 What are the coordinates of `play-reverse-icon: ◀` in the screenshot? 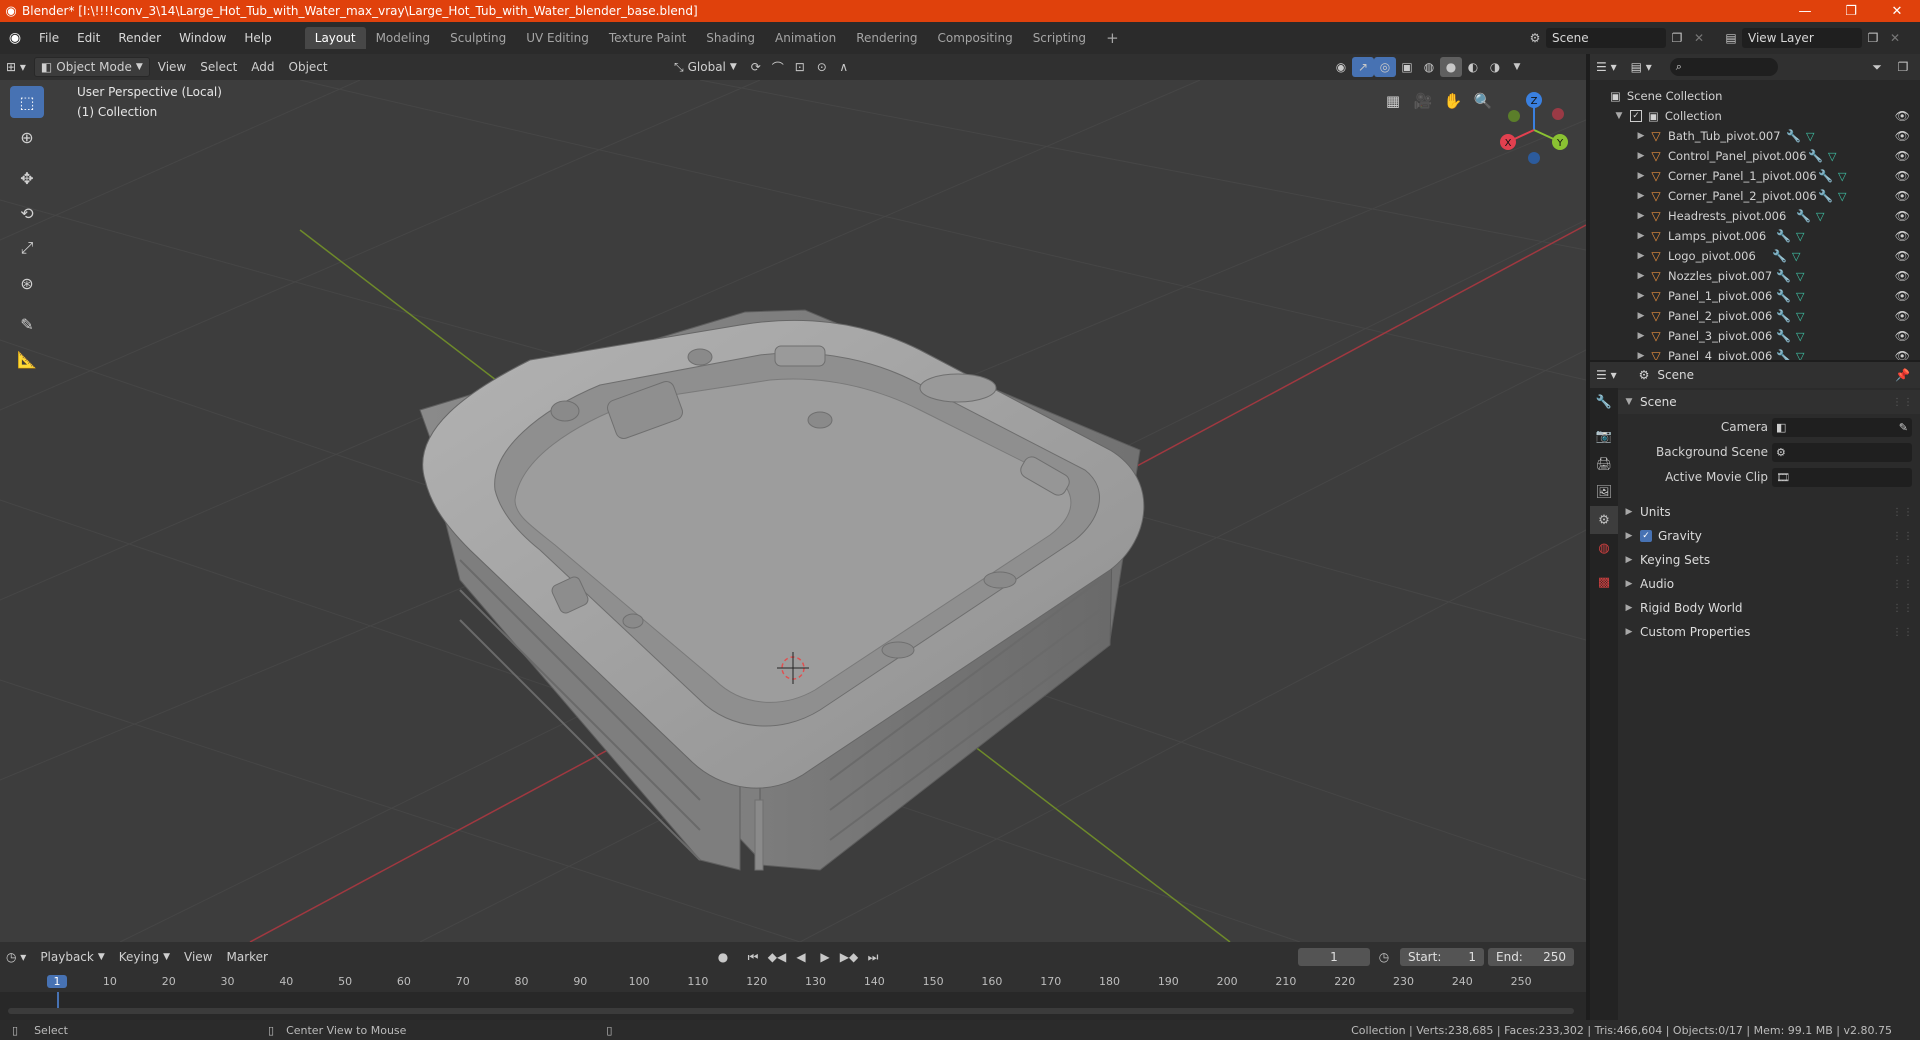 It's located at (801, 957).